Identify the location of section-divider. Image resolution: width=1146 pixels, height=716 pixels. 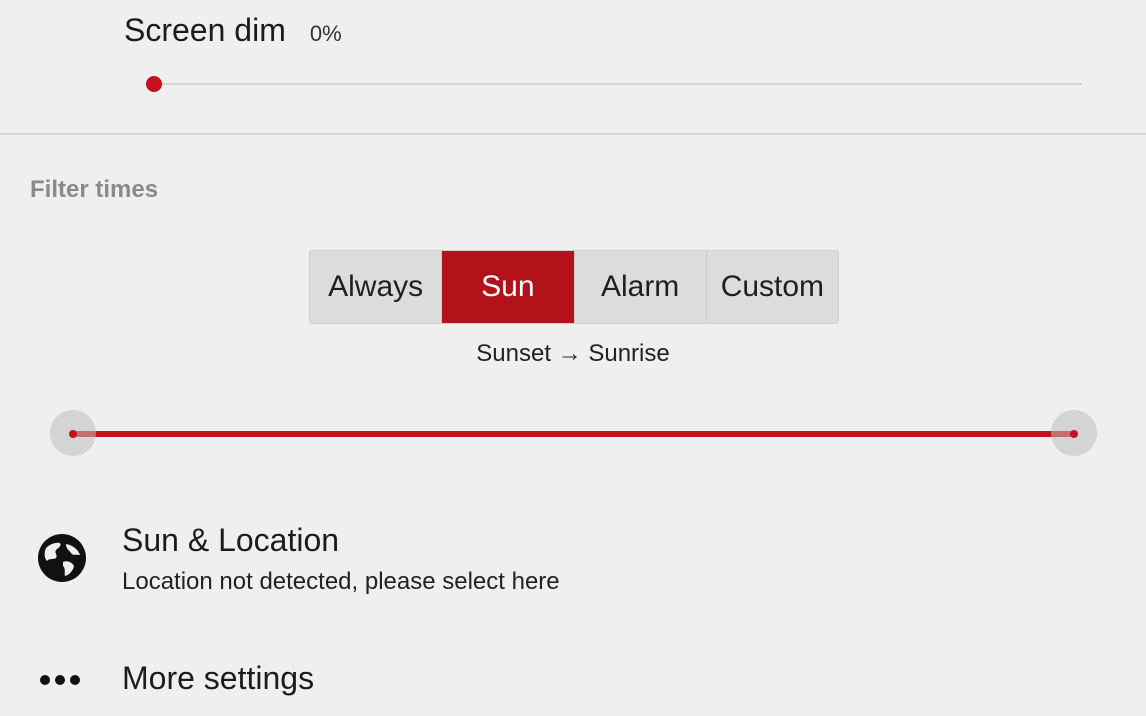
(573, 134).